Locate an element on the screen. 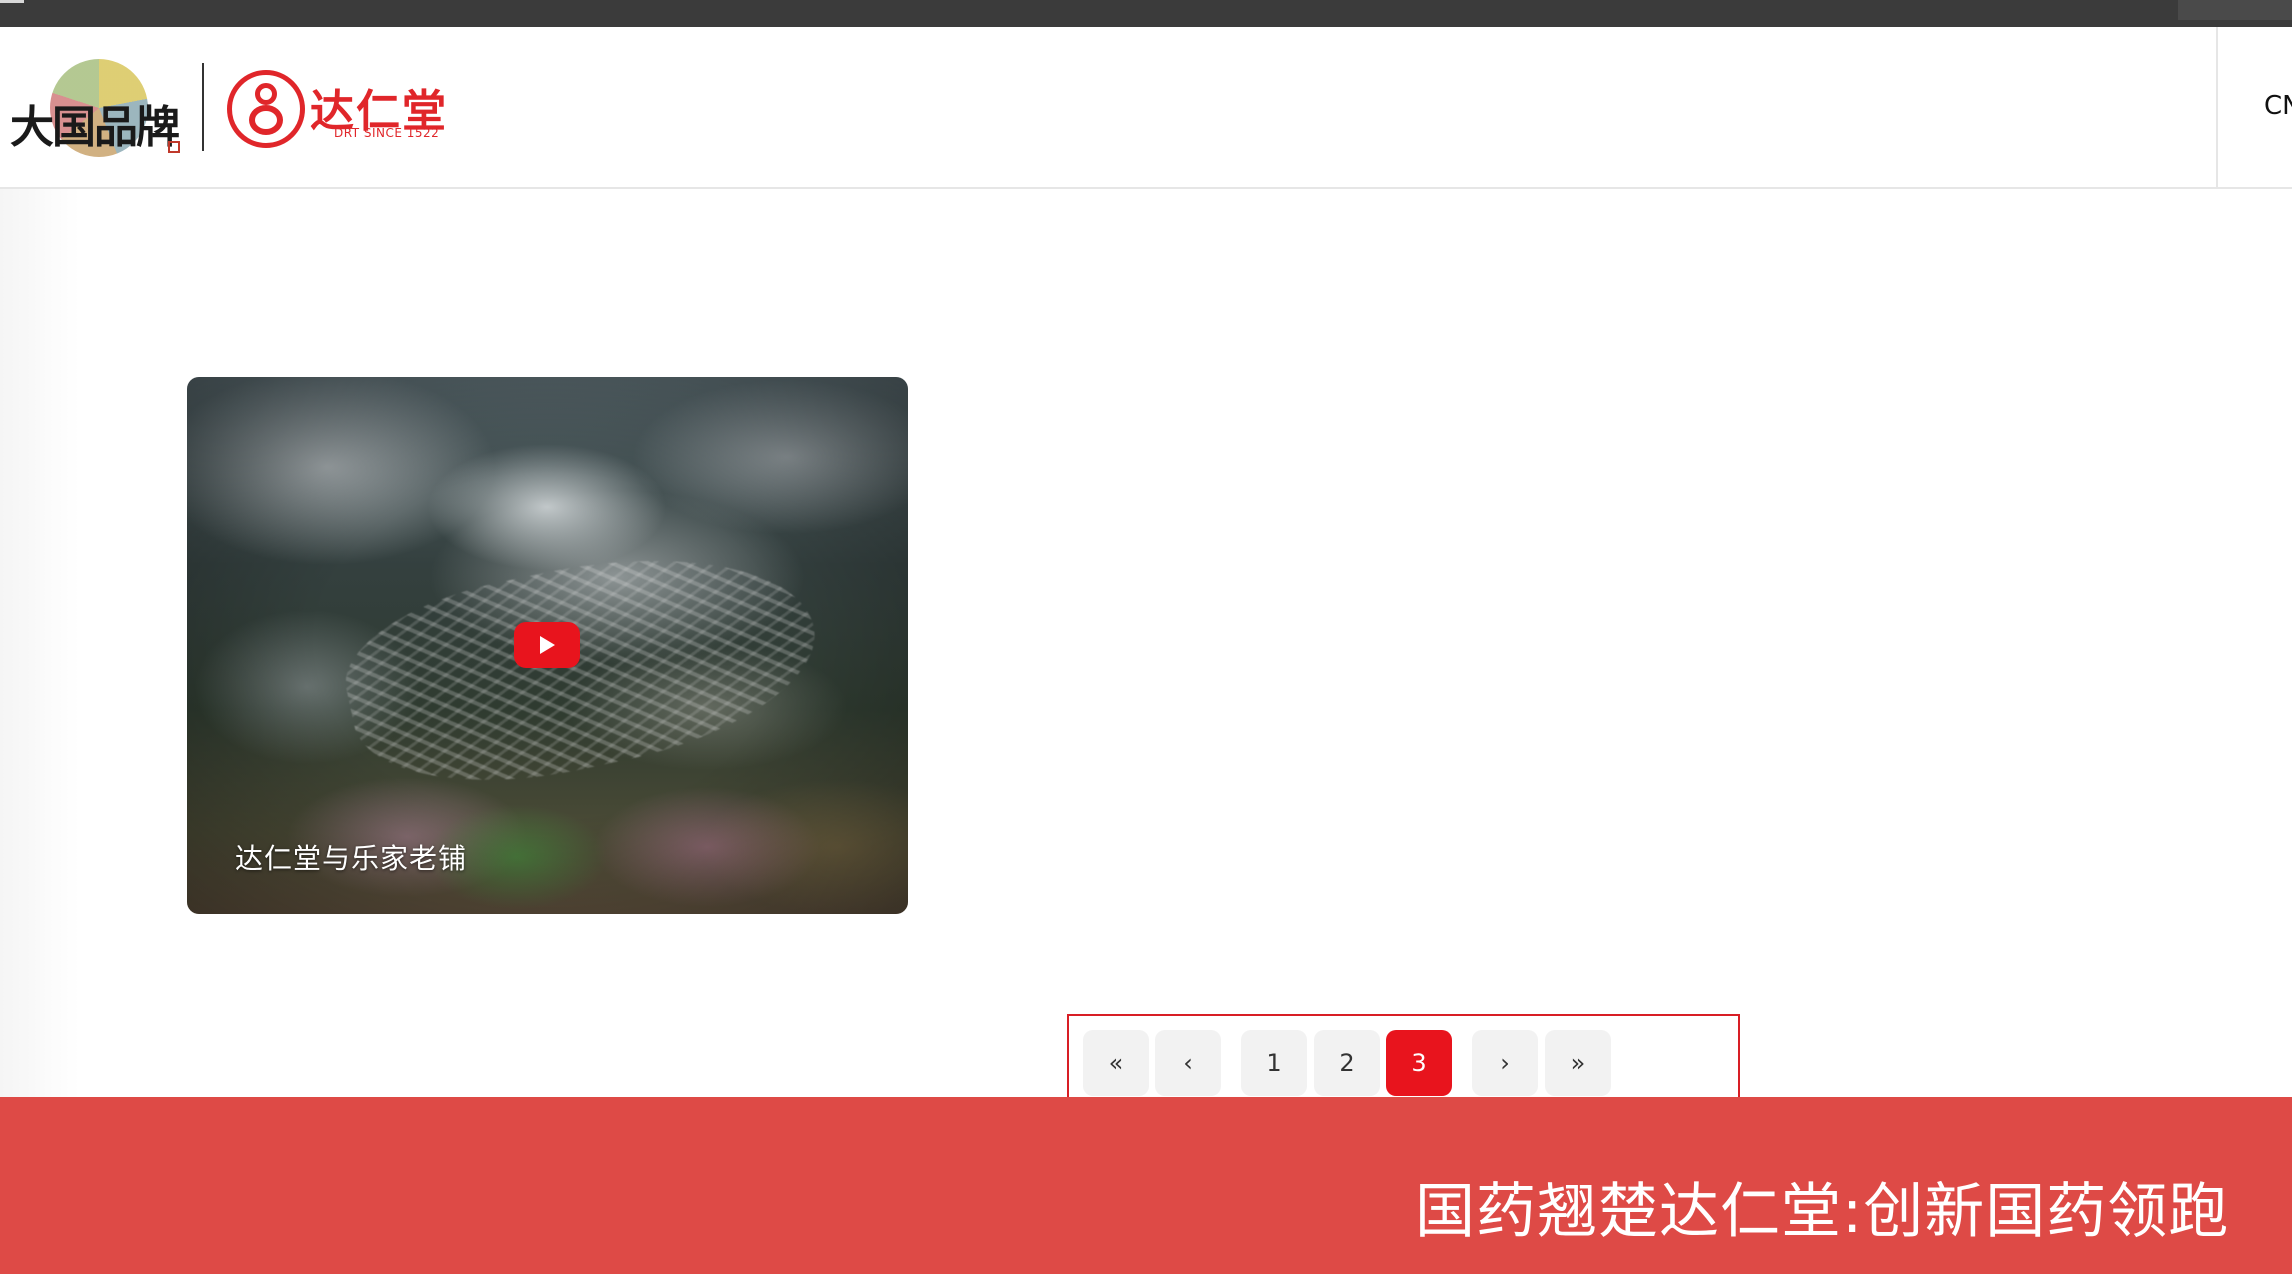 The image size is (2292, 1274). first-page-button: « is located at coordinates (1116, 1063).